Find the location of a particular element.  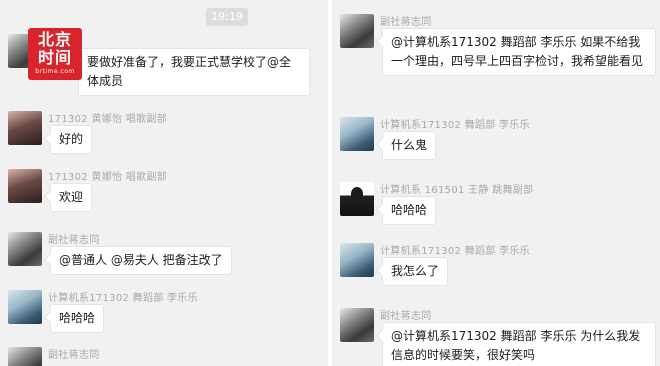

sender-name: 计算机系 161501 王静 跳舞副部 is located at coordinates (457, 190).